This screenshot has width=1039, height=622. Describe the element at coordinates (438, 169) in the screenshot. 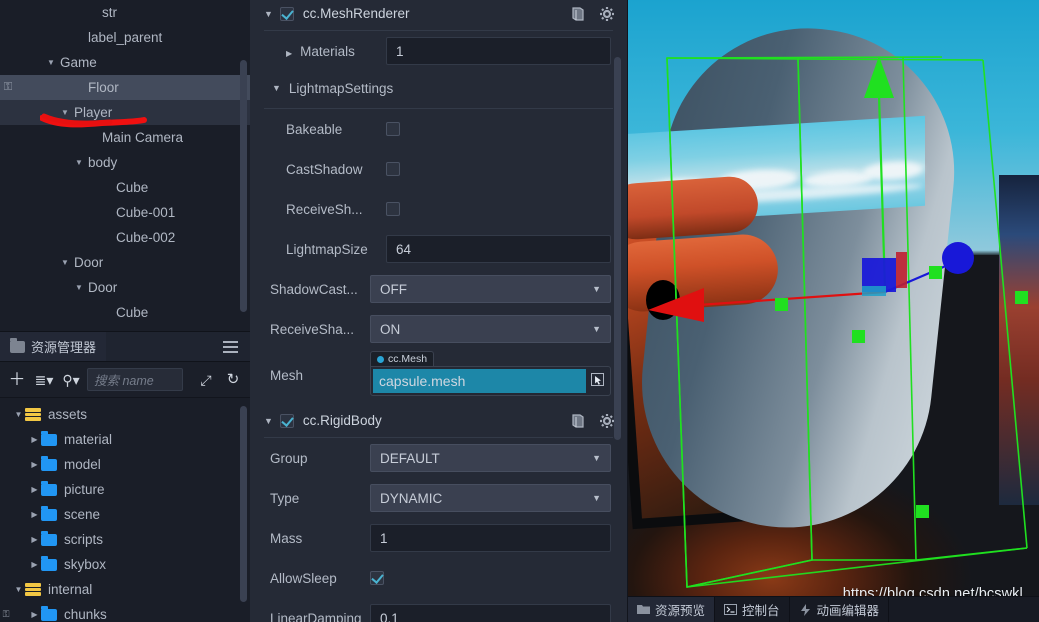

I see `property-castshadow: CastShadow` at that location.